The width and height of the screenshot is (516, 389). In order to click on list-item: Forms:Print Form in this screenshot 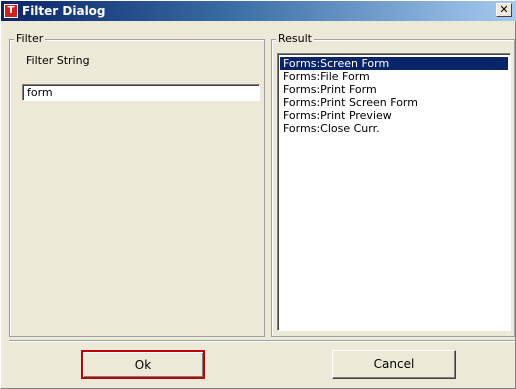, I will do `click(394, 89)`.